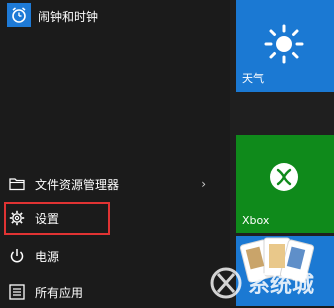 This screenshot has width=334, height=308. What do you see at coordinates (115, 292) in the screenshot?
I see `menu-item-all-apps: 所有应用` at bounding box center [115, 292].